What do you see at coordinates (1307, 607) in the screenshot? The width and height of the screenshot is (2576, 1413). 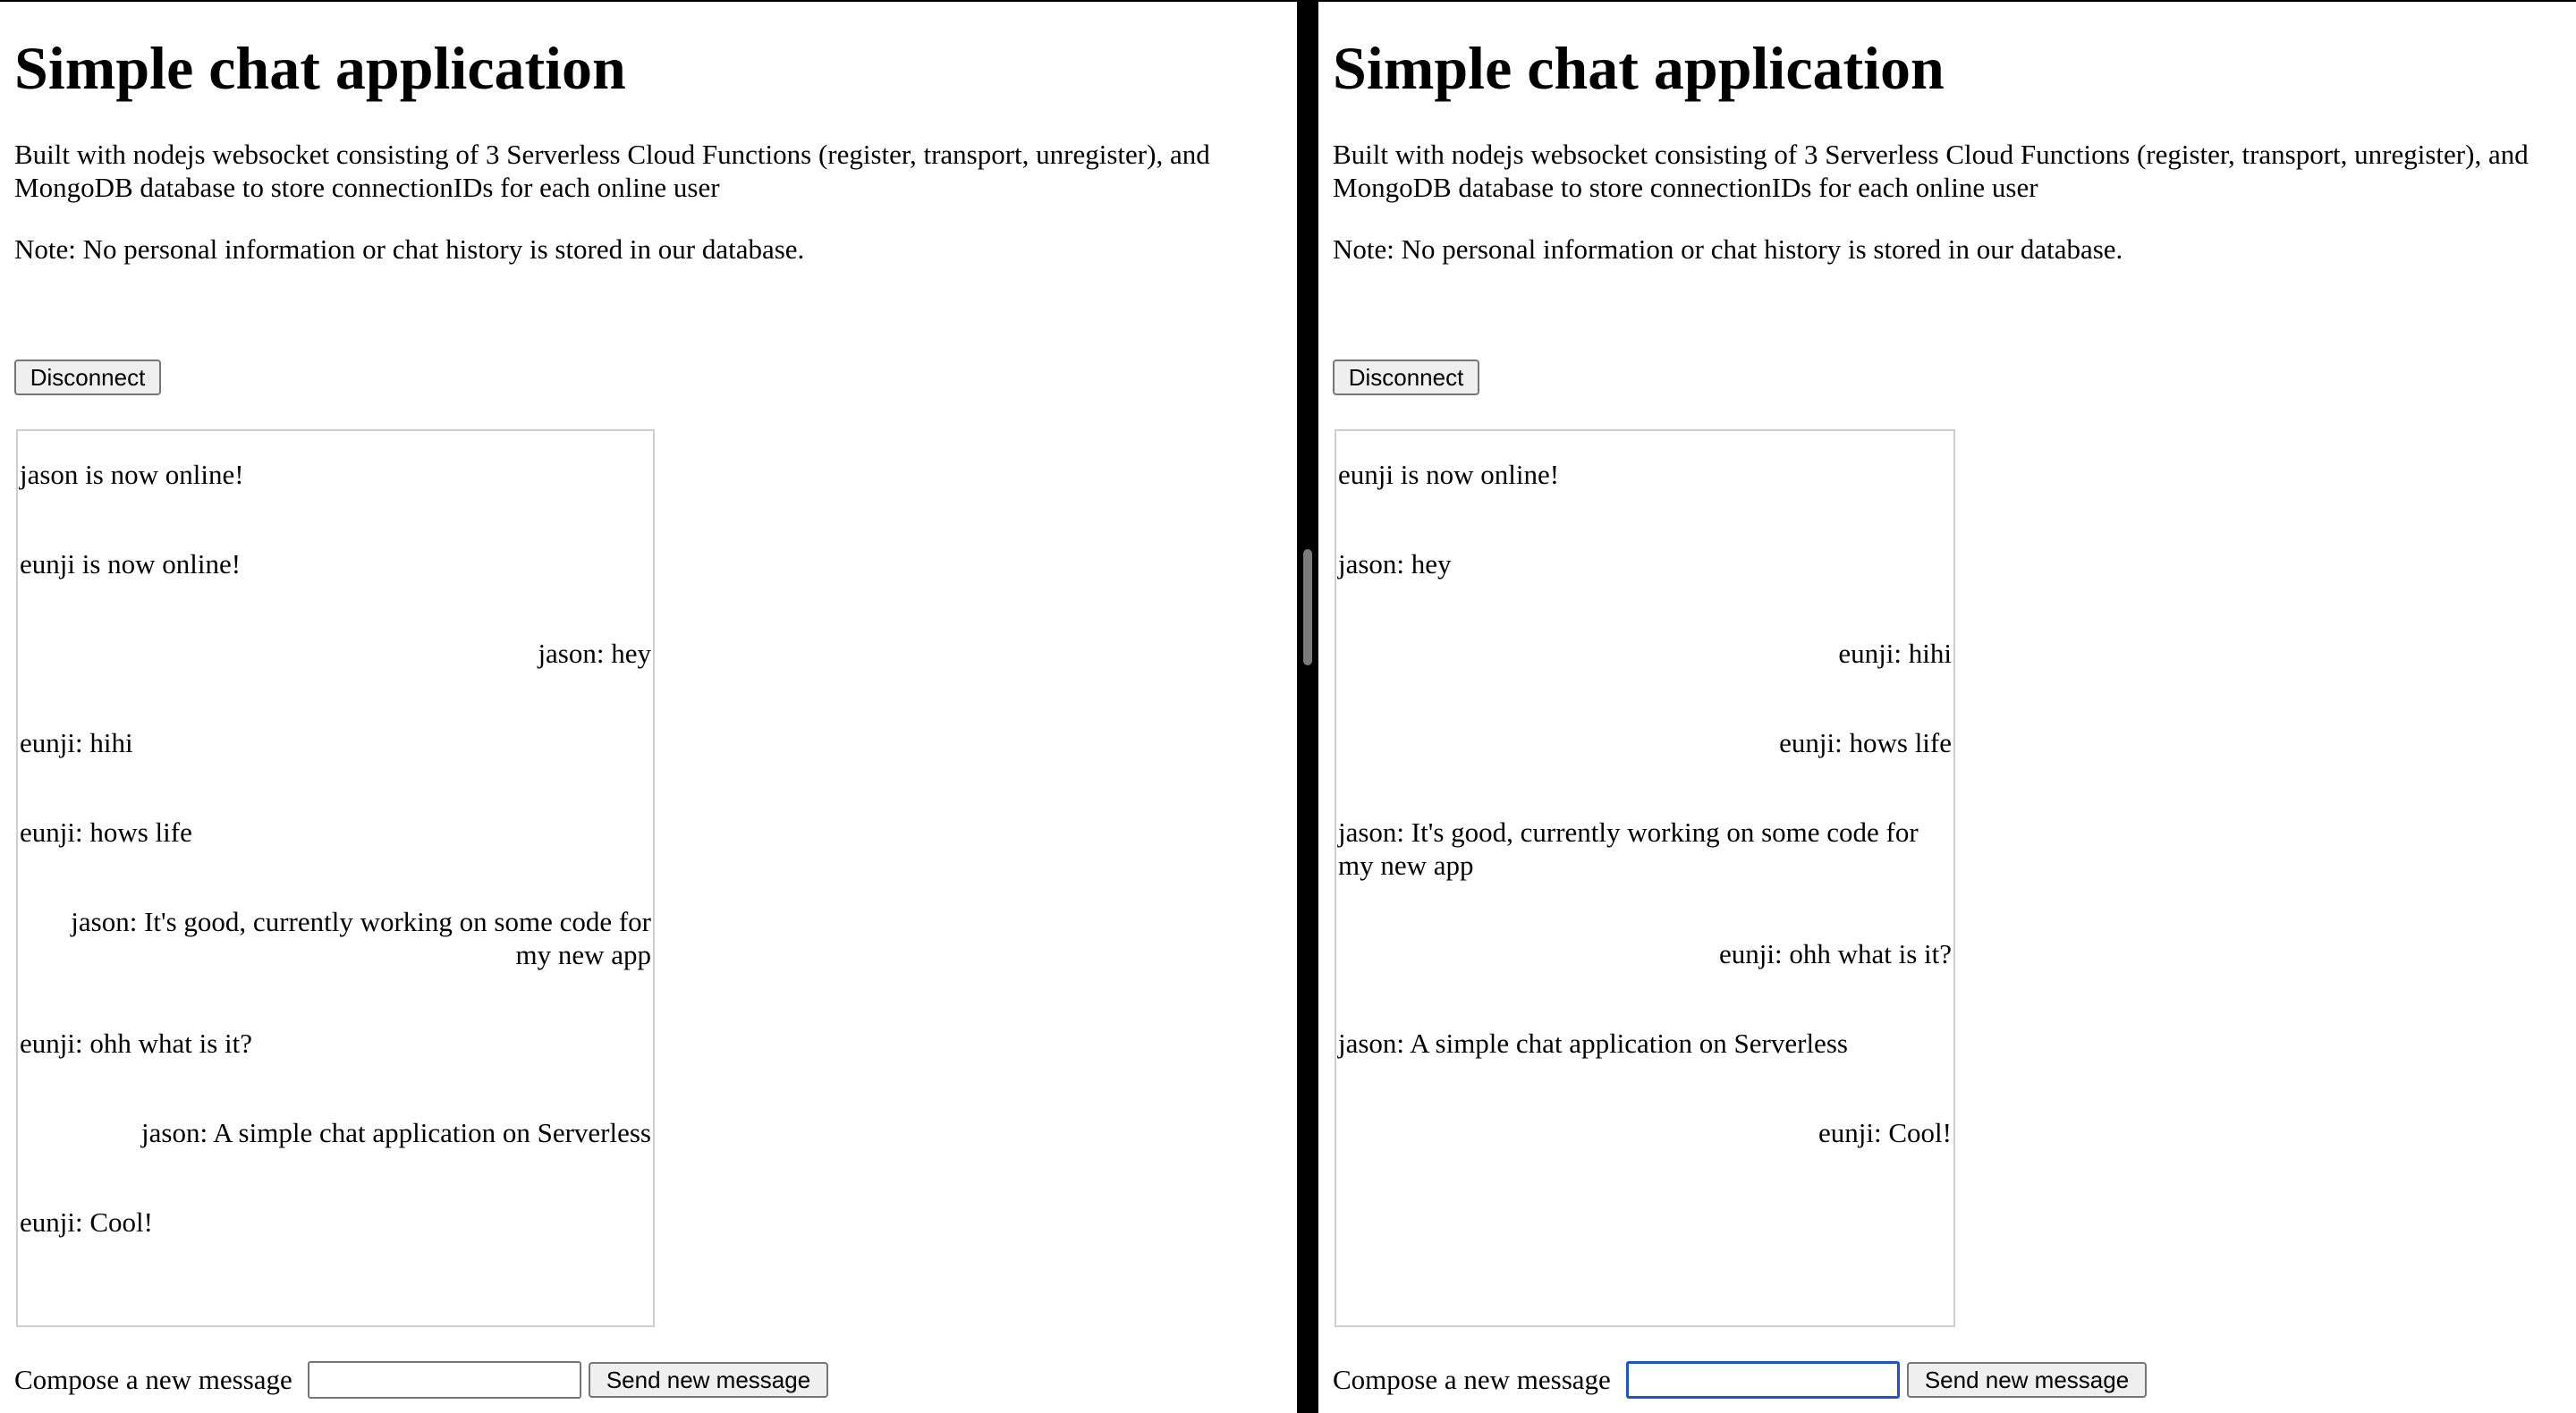 I see `resize-handle` at bounding box center [1307, 607].